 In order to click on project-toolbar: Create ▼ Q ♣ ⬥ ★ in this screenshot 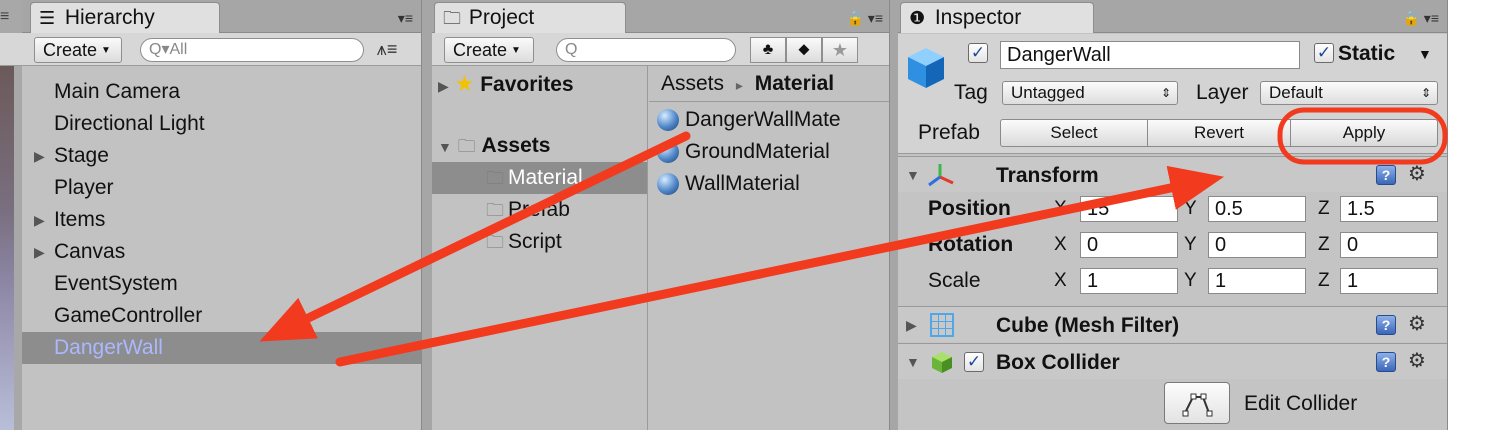, I will do `click(660, 49)`.